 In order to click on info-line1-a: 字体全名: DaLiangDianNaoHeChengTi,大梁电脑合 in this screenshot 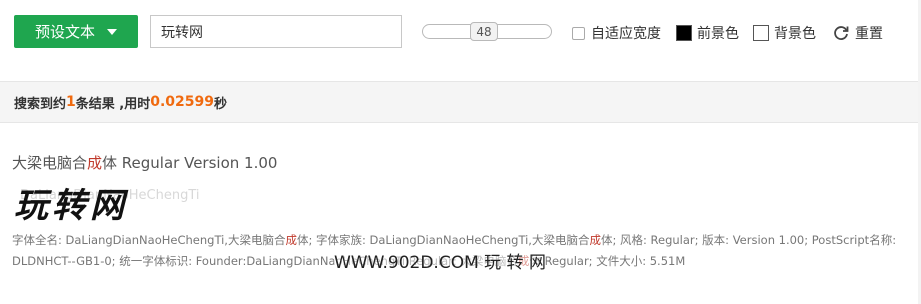, I will do `click(149, 240)`.